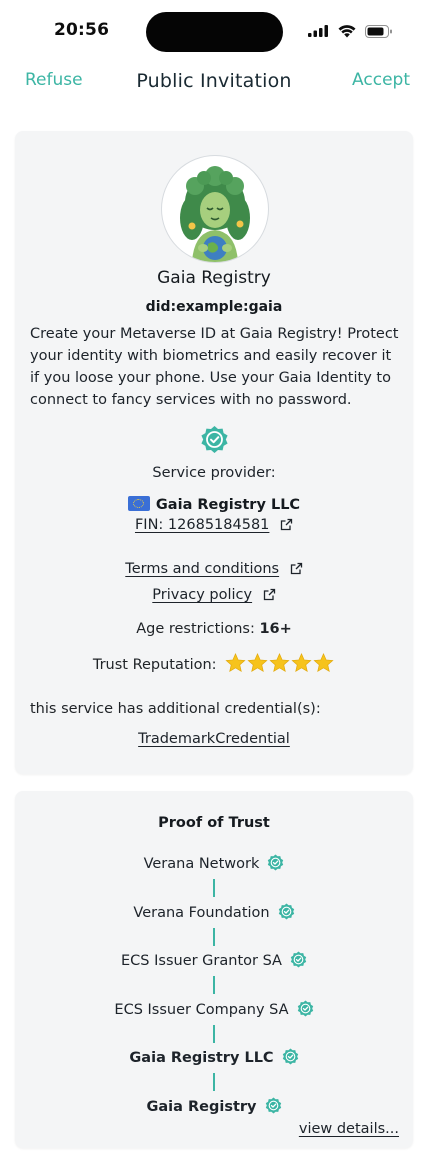 This screenshot has width=428, height=1159. I want to click on fin-link: FIN: 12685184581, so click(214, 525).